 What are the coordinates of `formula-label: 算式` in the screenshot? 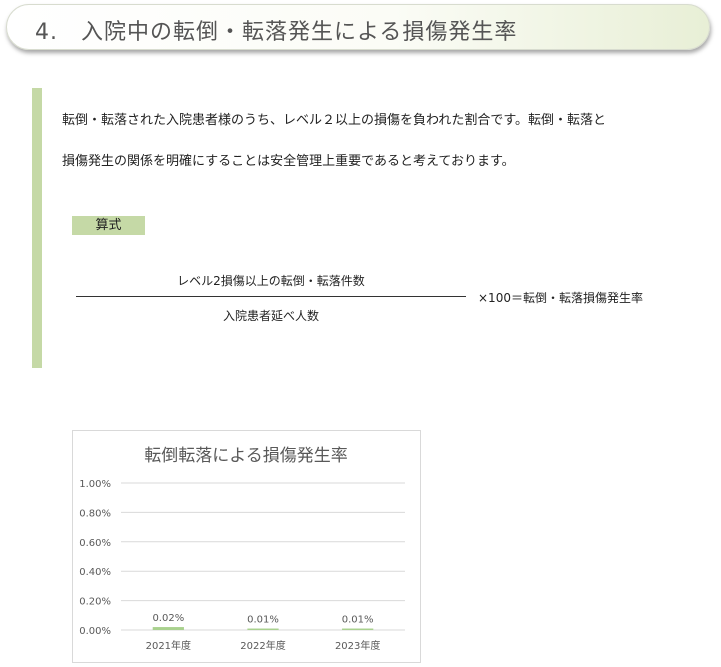 It's located at (108, 225).